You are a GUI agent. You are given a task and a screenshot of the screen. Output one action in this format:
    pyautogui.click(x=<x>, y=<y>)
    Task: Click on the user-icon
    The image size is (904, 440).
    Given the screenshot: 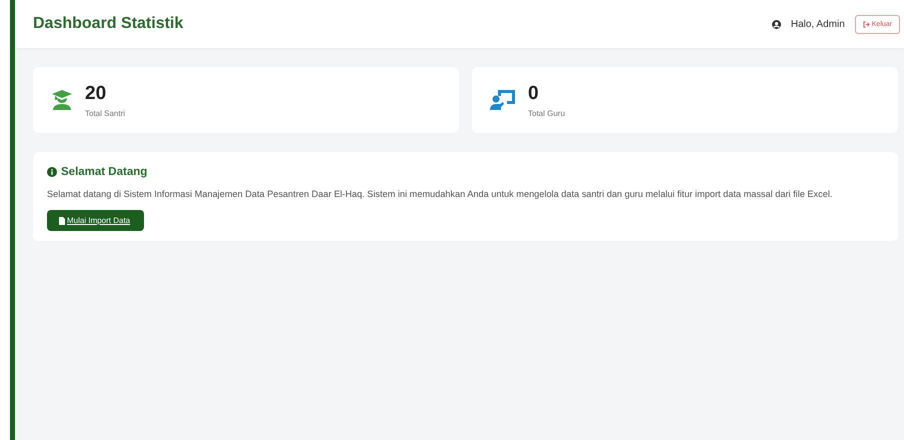 What is the action you would take?
    pyautogui.click(x=776, y=24)
    